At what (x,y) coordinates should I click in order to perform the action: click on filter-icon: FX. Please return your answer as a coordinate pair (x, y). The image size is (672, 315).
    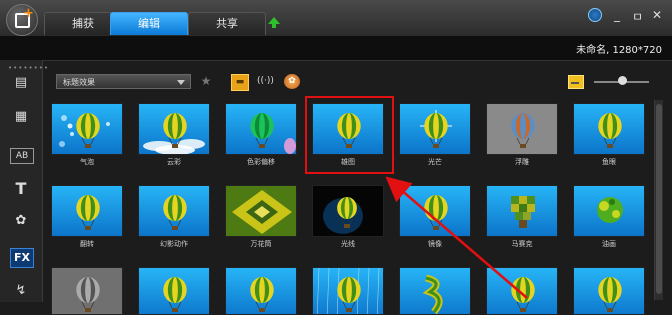
    Looking at the image, I should click on (22, 258).